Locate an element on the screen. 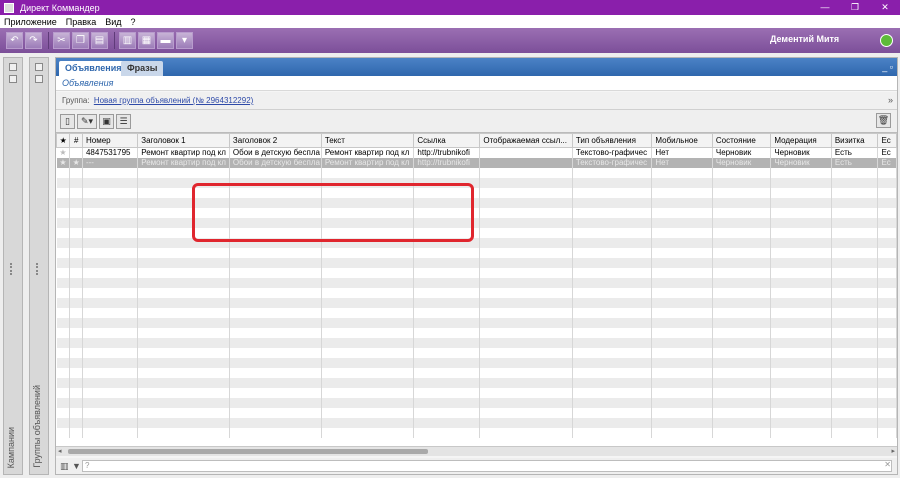 This screenshot has height=478, width=900. column-header-star: ★ is located at coordinates (63, 140).